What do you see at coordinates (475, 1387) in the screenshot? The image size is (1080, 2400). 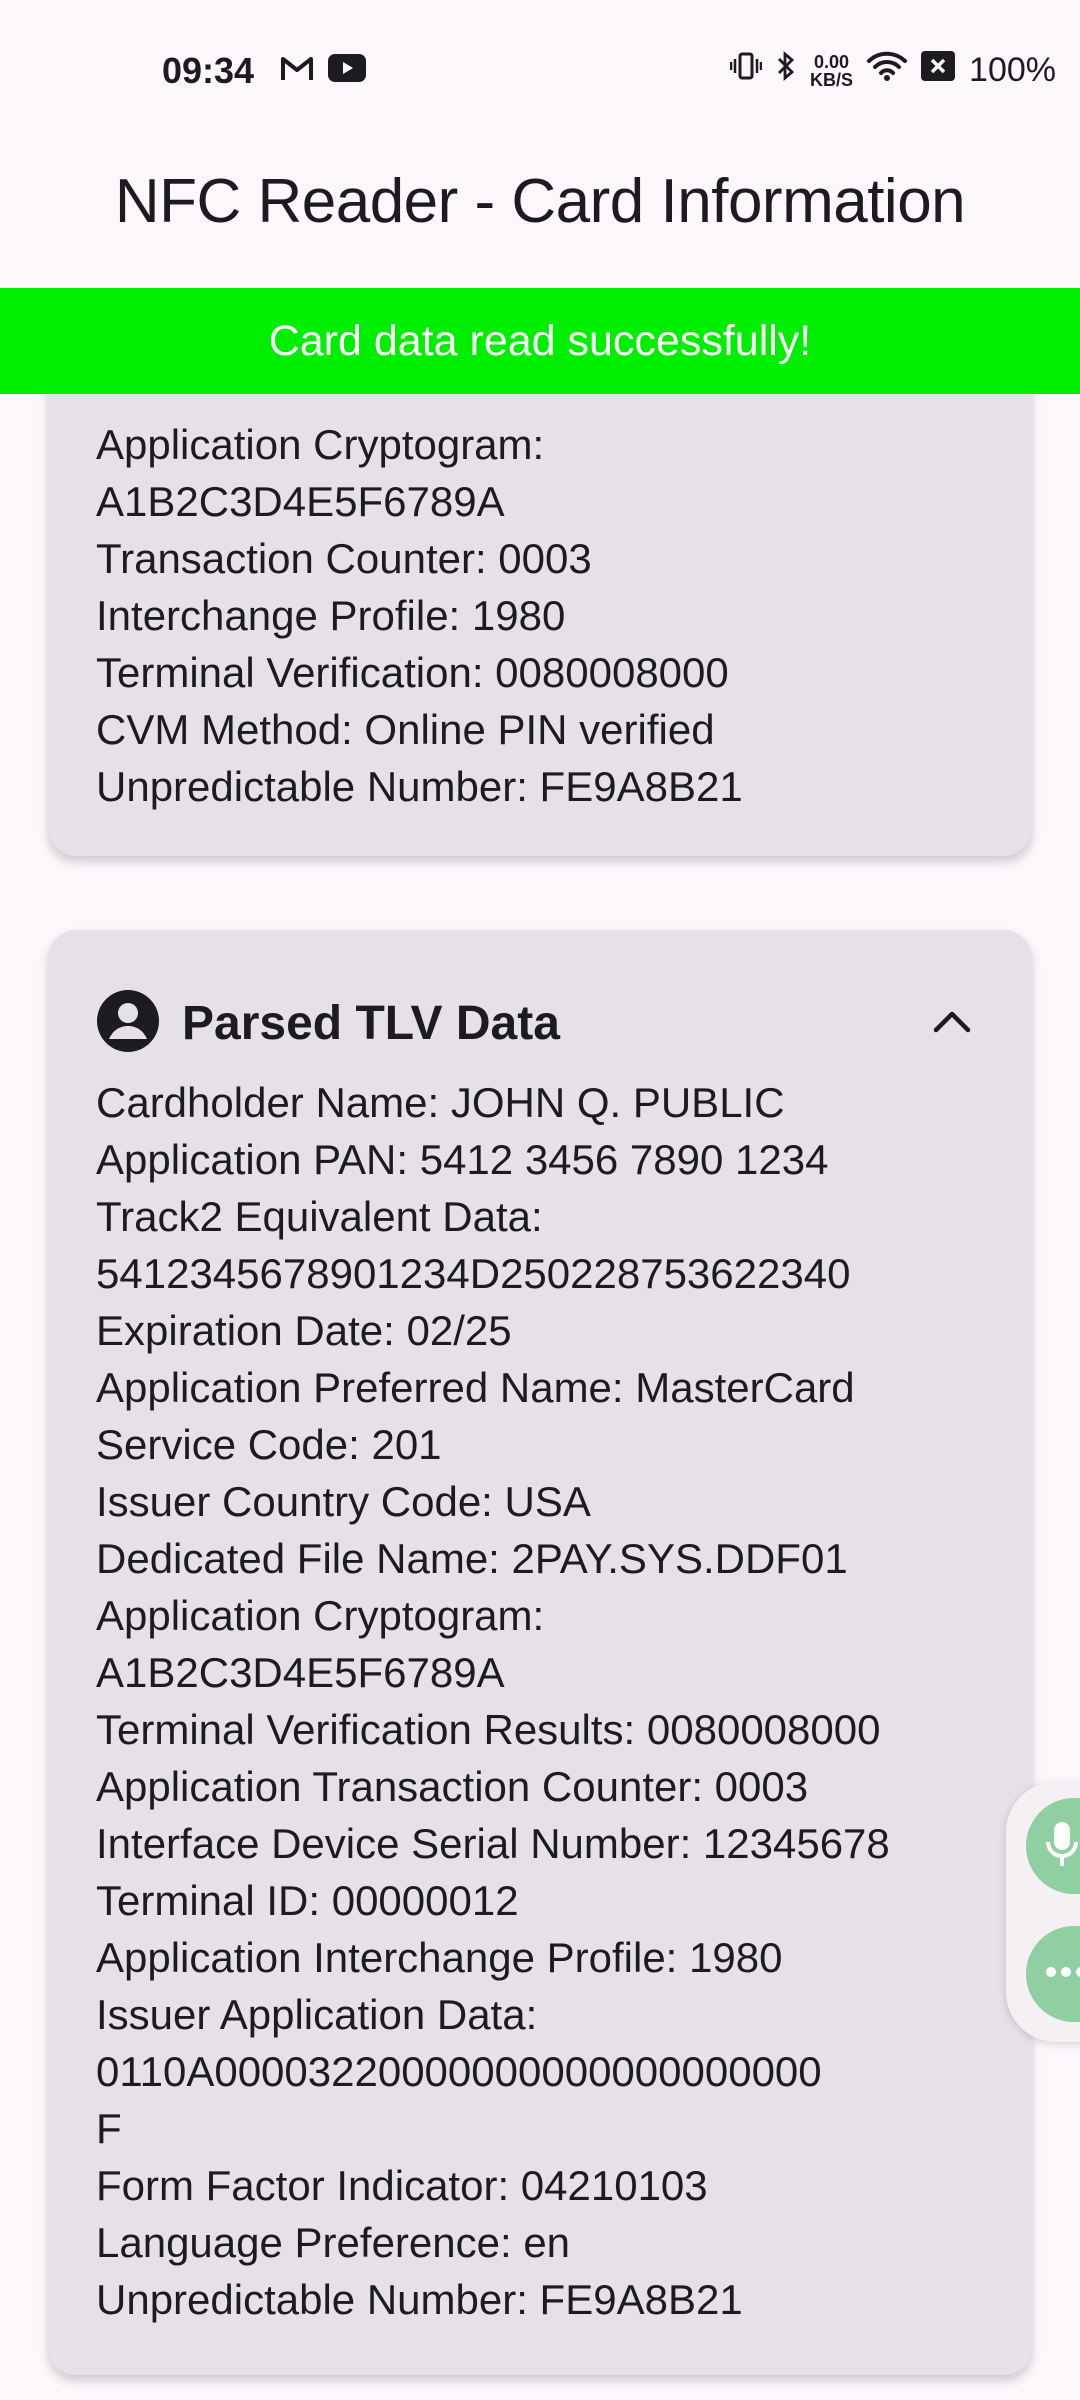 I see `tlv-line: Application Preferred Name: MasterCard` at bounding box center [475, 1387].